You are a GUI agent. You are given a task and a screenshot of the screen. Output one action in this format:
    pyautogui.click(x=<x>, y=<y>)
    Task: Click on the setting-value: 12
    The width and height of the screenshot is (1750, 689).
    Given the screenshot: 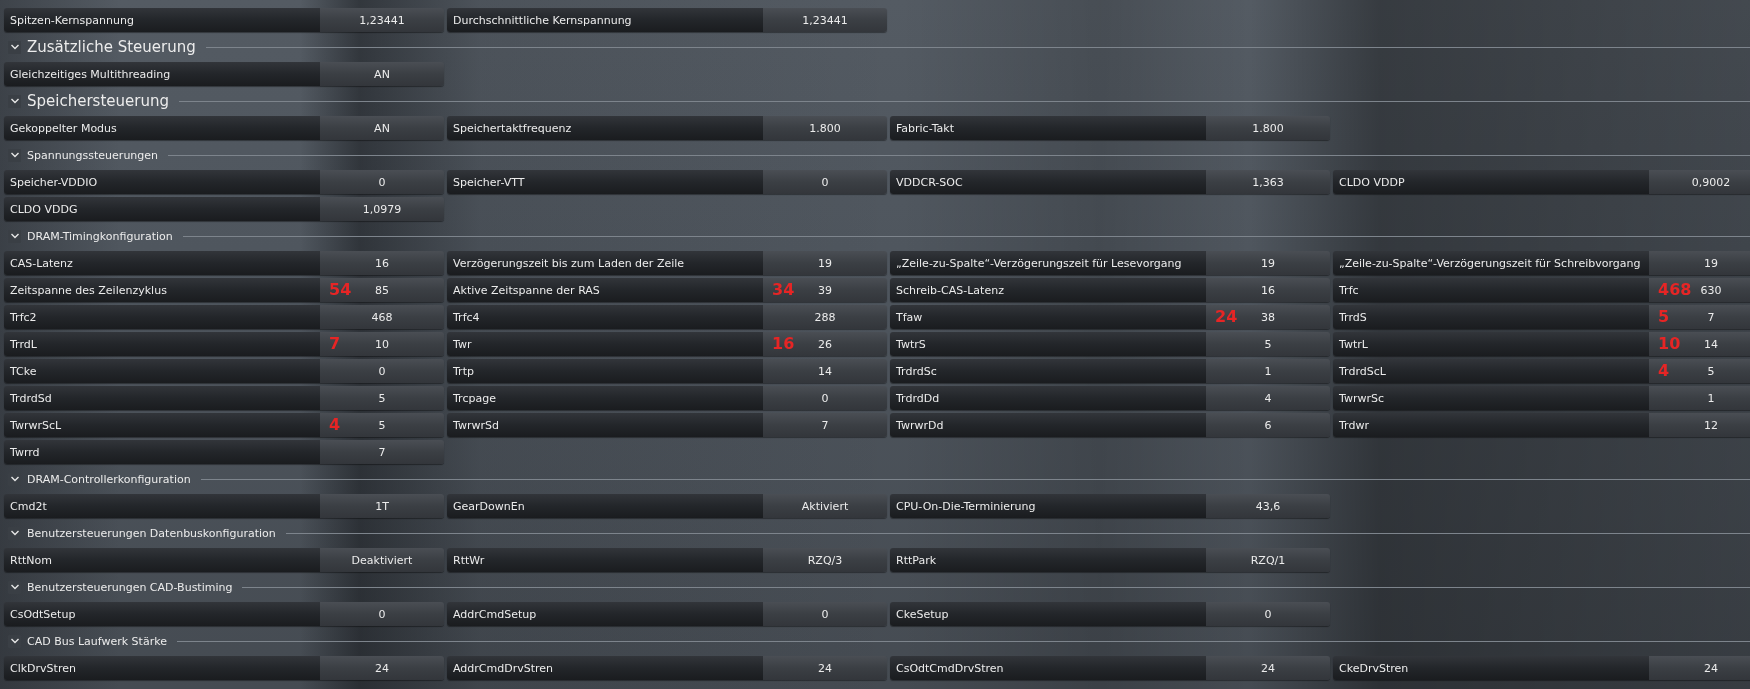 What is the action you would take?
    pyautogui.click(x=1699, y=425)
    